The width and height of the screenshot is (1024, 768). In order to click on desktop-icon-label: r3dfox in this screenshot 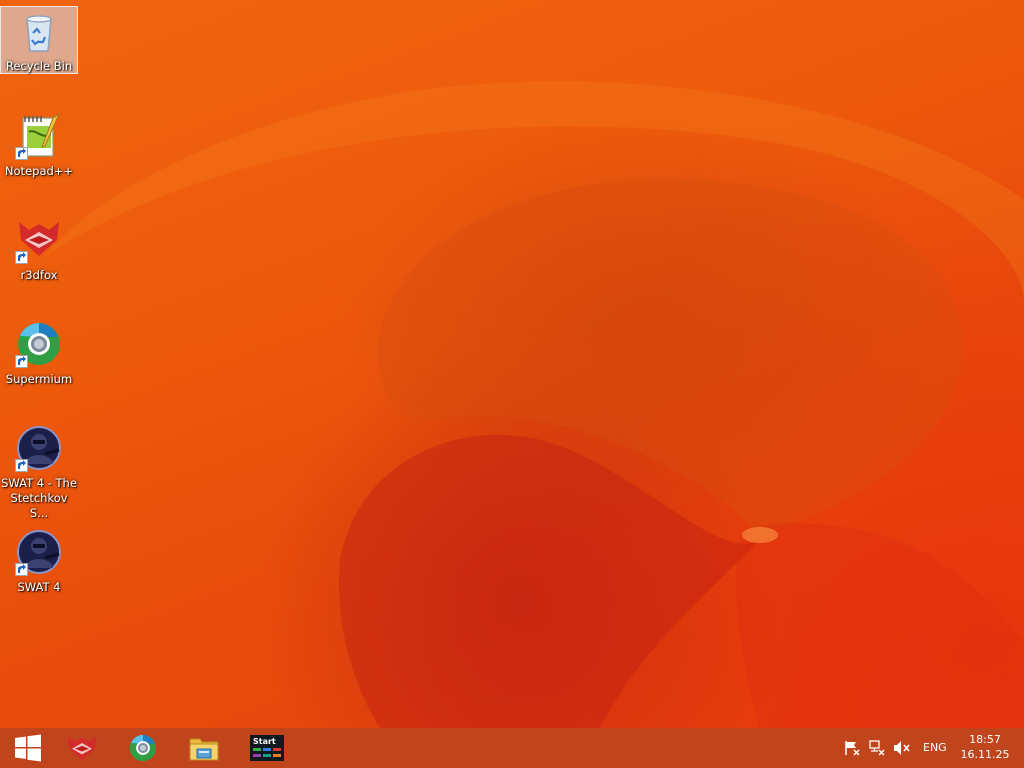, I will do `click(39, 275)`.